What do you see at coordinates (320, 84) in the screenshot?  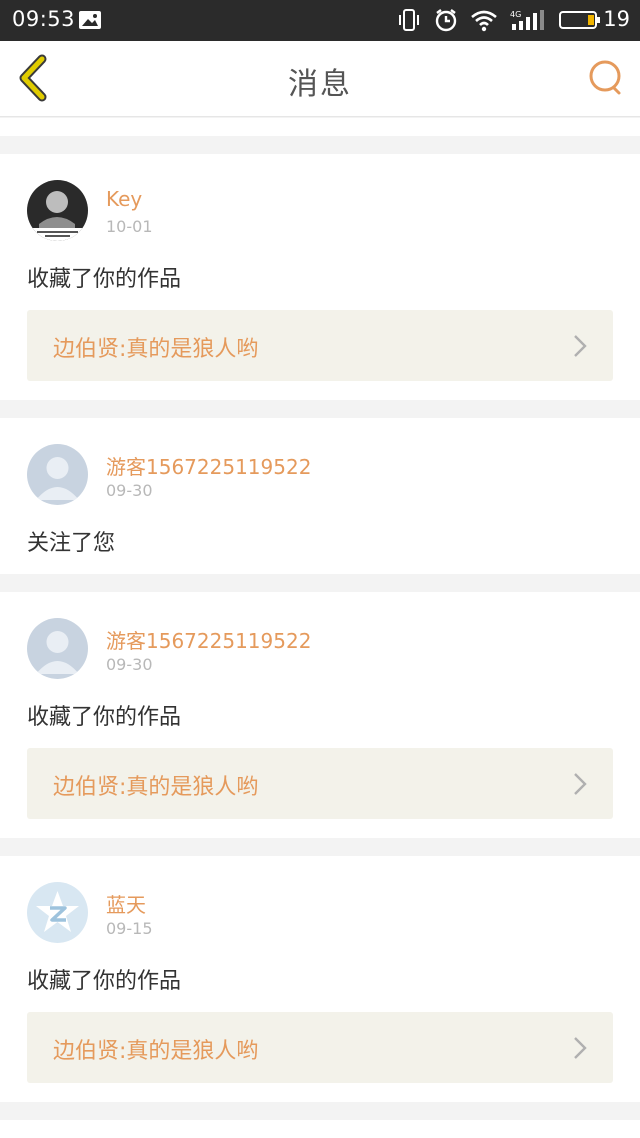 I see `page-title: 消息` at bounding box center [320, 84].